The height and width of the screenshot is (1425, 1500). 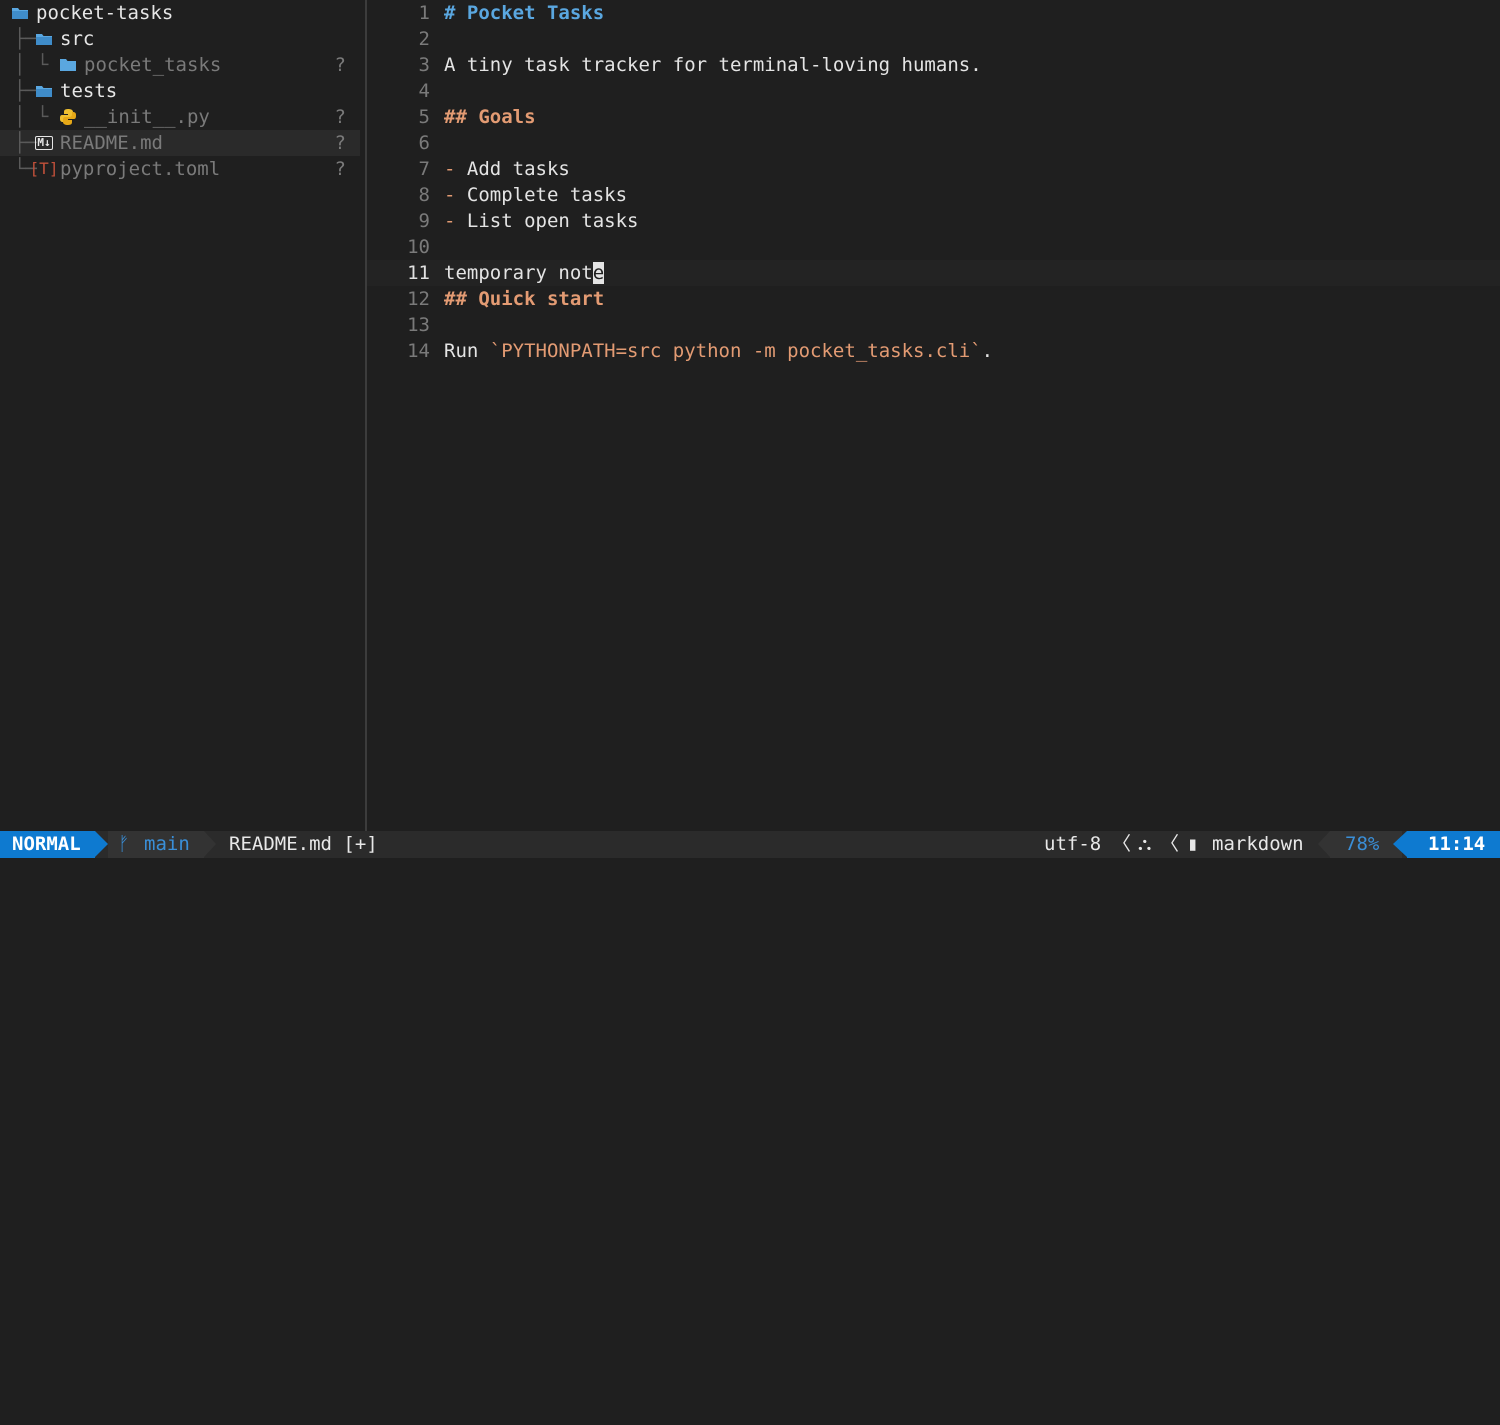 What do you see at coordinates (933, 13) in the screenshot?
I see `editor-line: 1 # Pocket Tasks` at bounding box center [933, 13].